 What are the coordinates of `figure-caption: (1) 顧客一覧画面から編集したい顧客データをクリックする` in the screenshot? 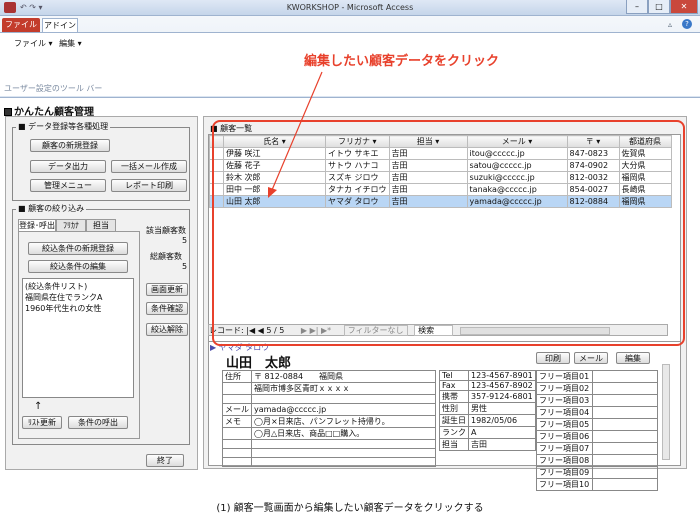 It's located at (350, 508).